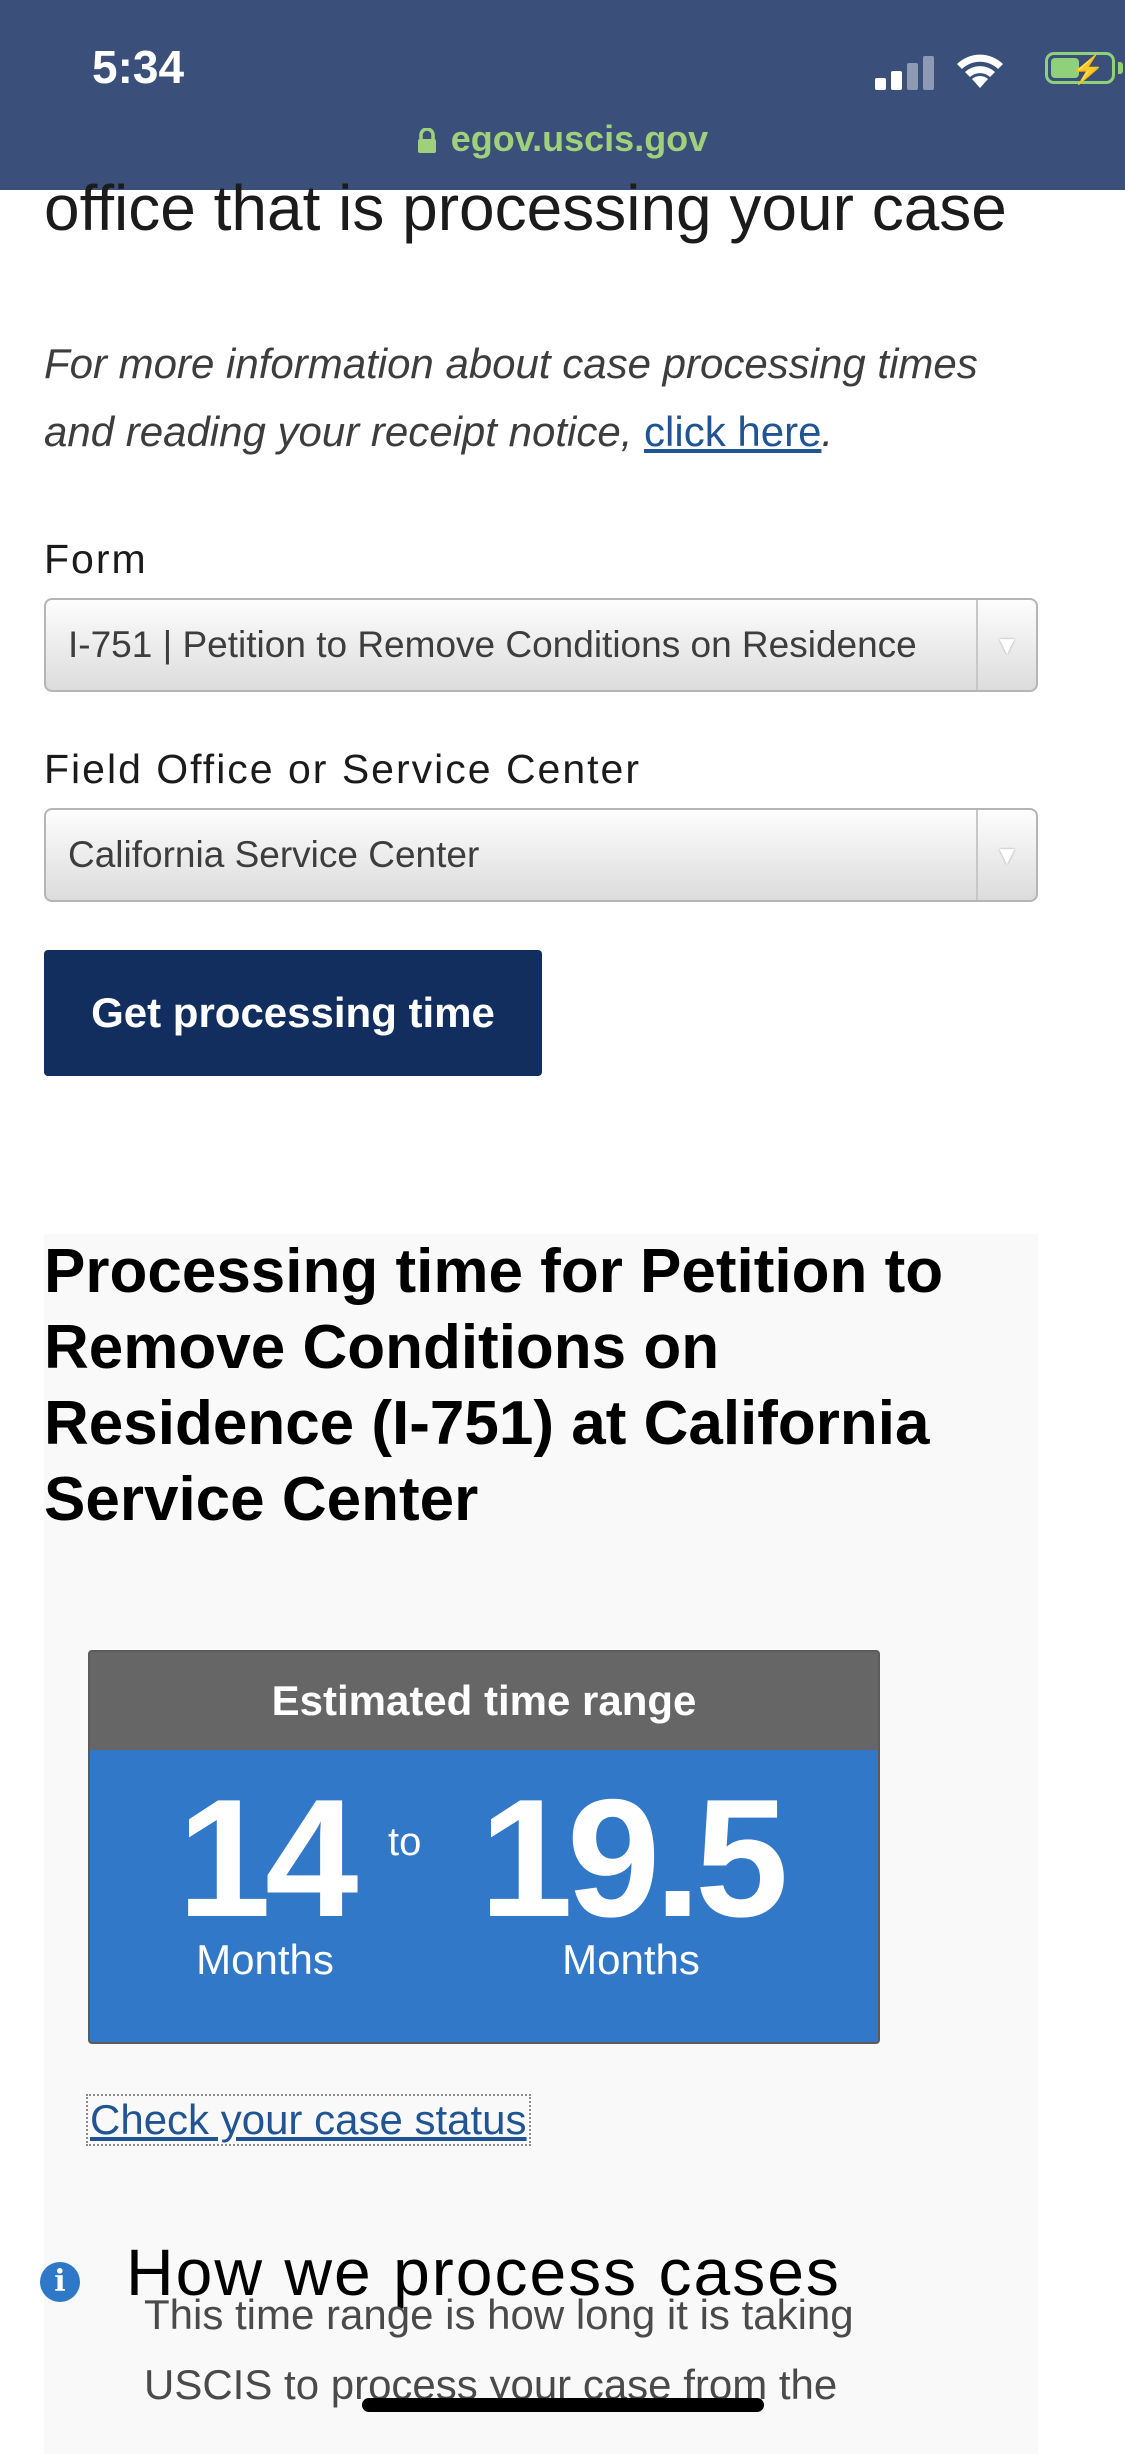  I want to click on click-here-link: click here, so click(732, 431).